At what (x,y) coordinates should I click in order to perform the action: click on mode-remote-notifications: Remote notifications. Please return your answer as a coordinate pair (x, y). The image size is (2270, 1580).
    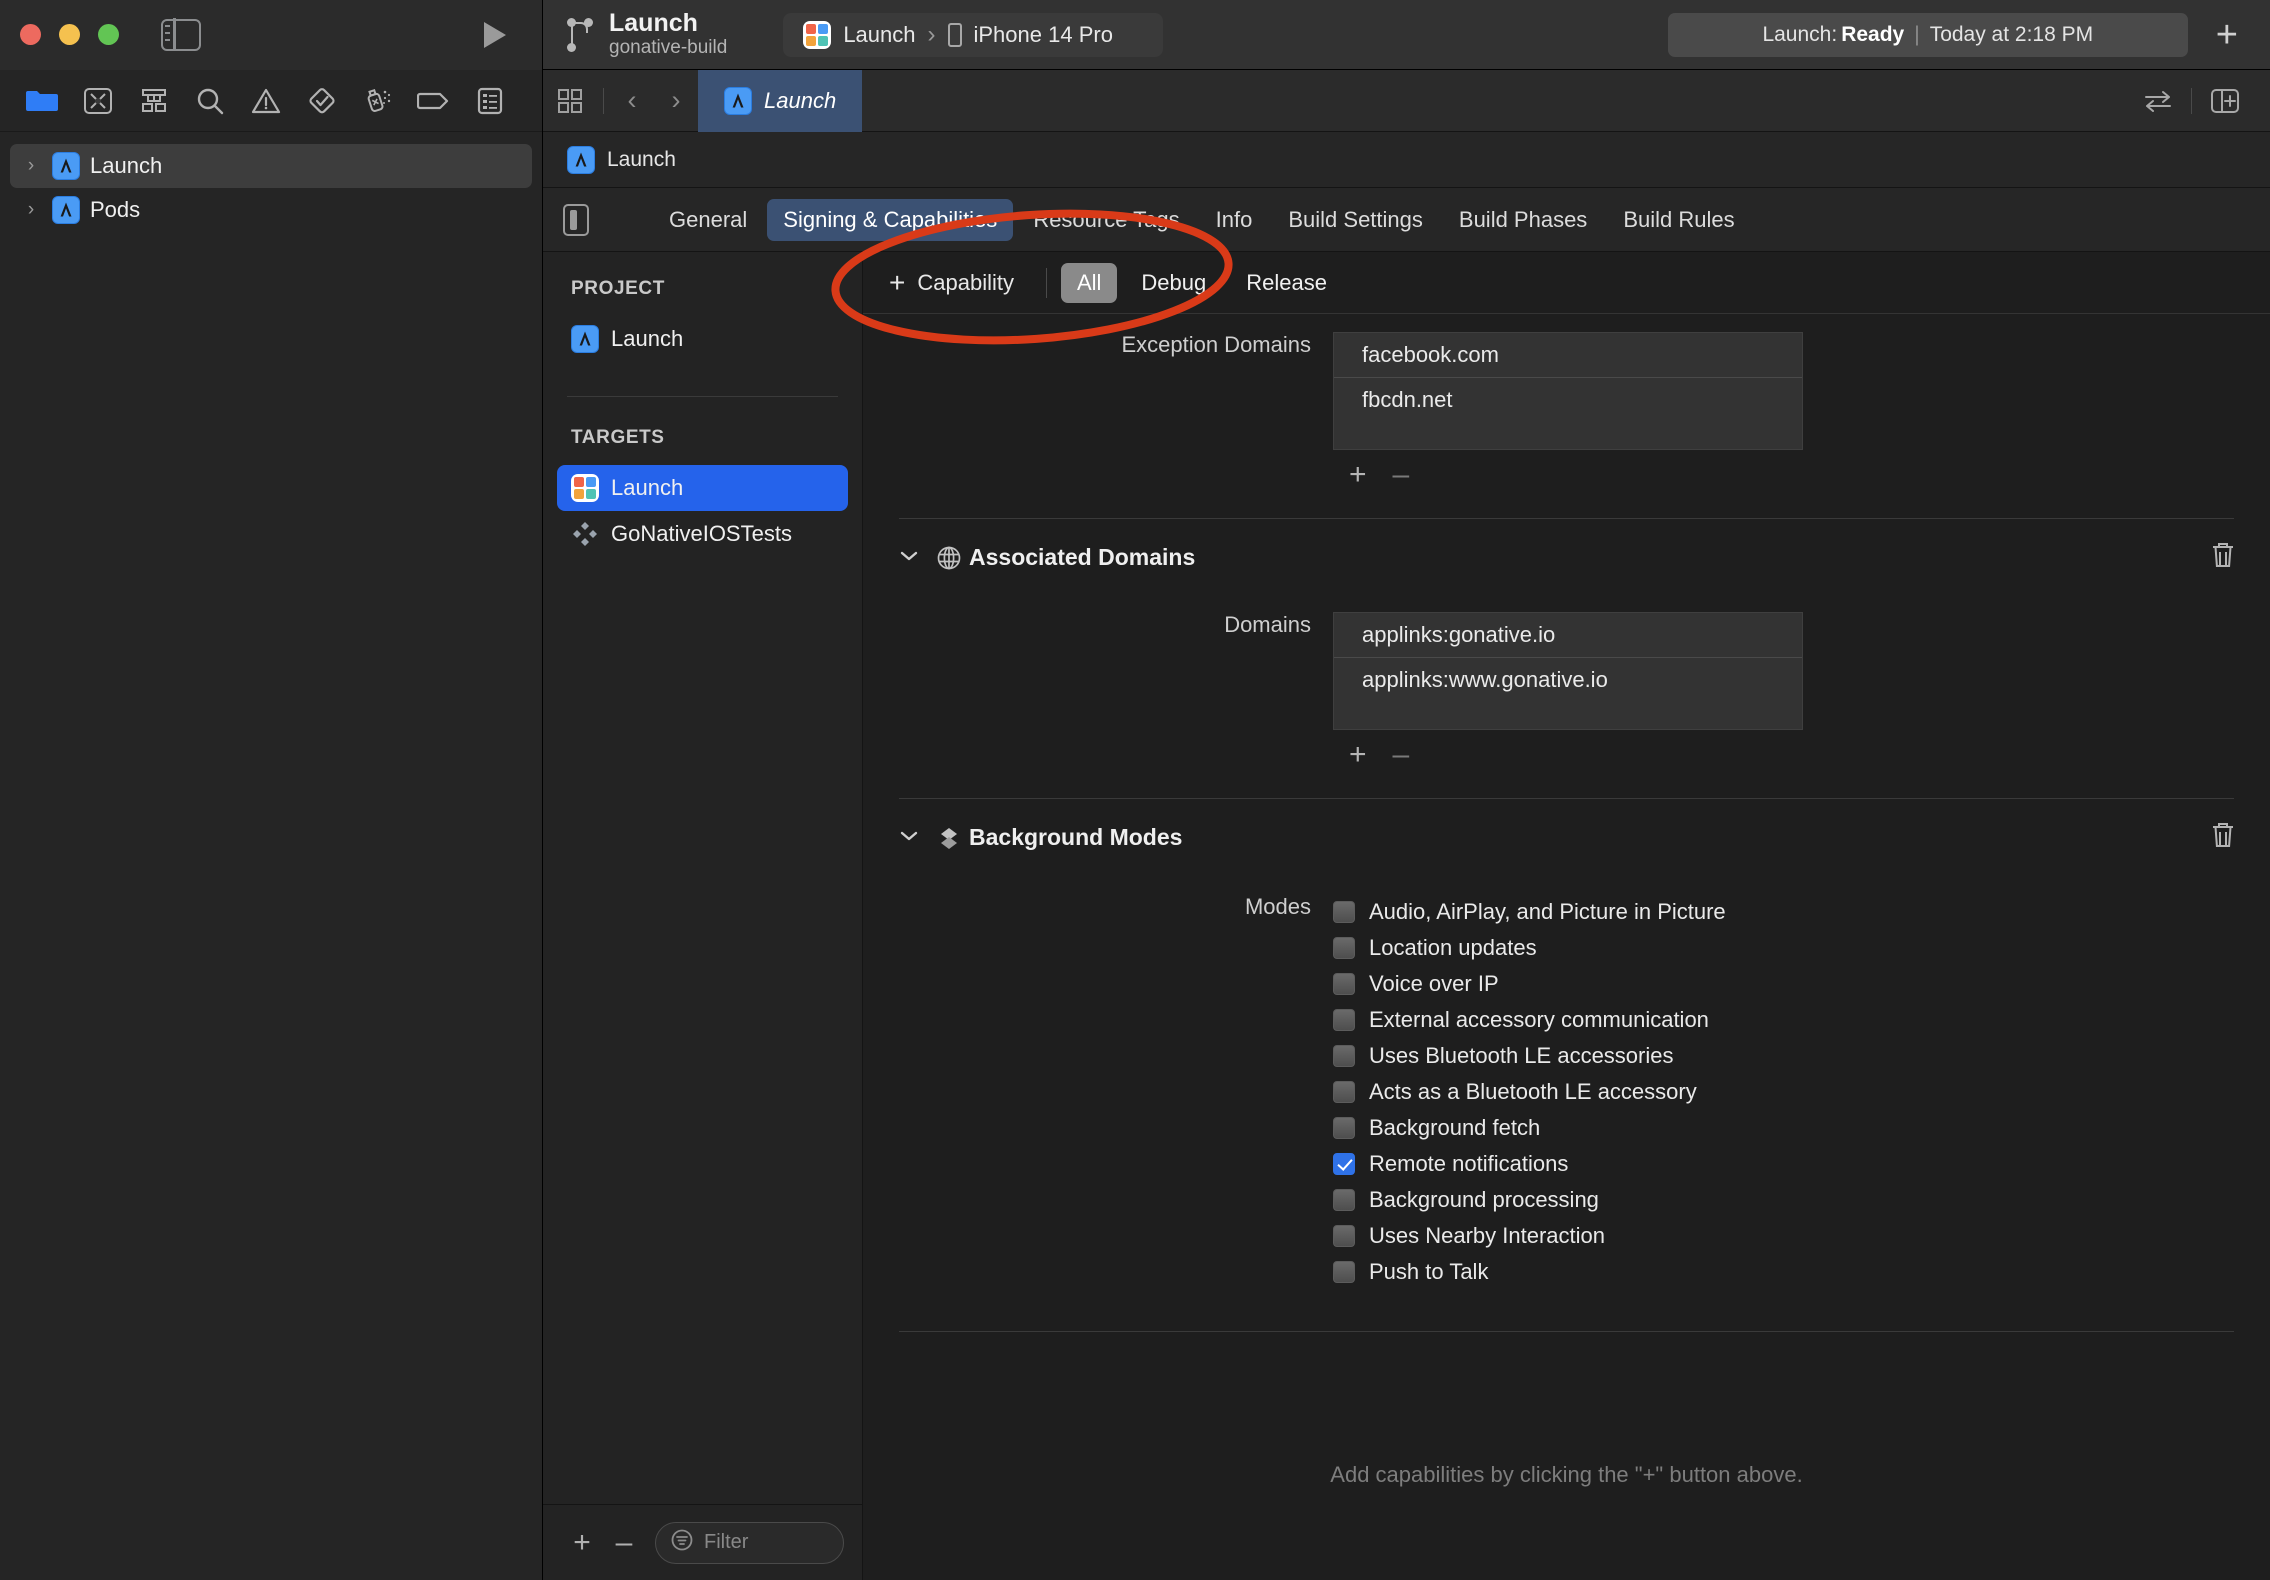
    Looking at the image, I should click on (1529, 1163).